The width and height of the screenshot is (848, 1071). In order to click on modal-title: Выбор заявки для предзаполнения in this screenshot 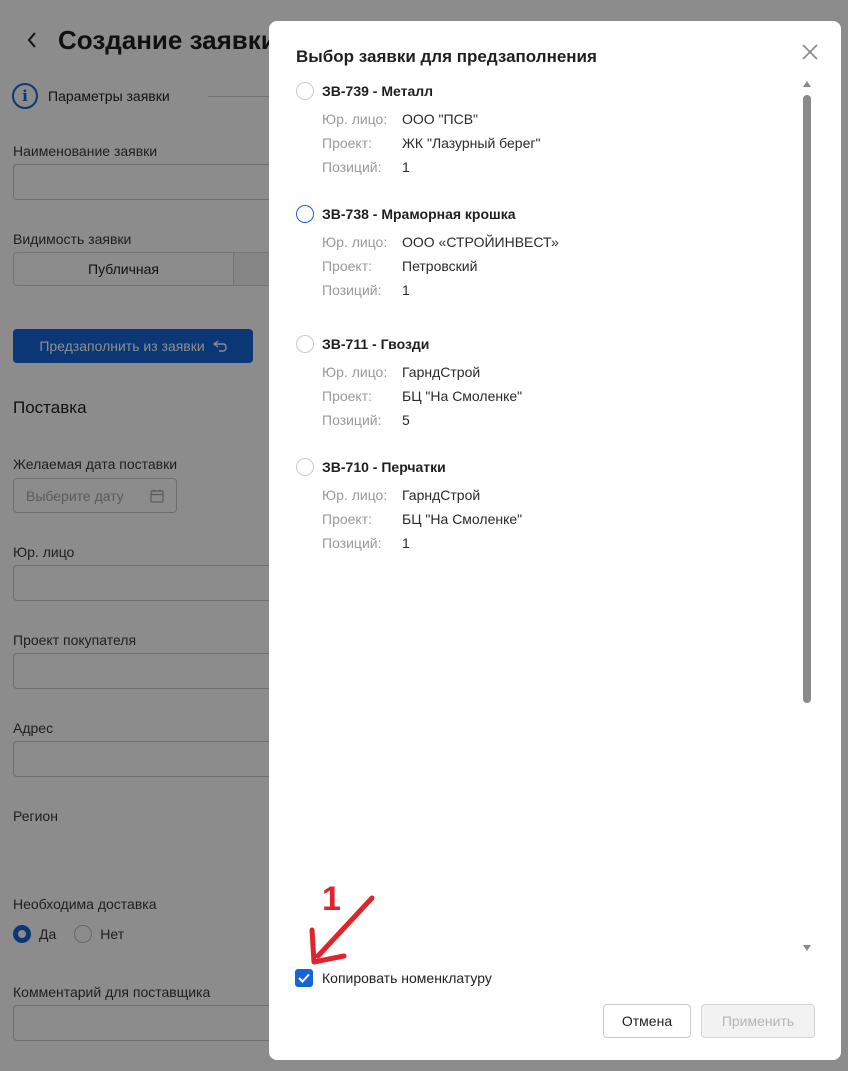, I will do `click(446, 56)`.